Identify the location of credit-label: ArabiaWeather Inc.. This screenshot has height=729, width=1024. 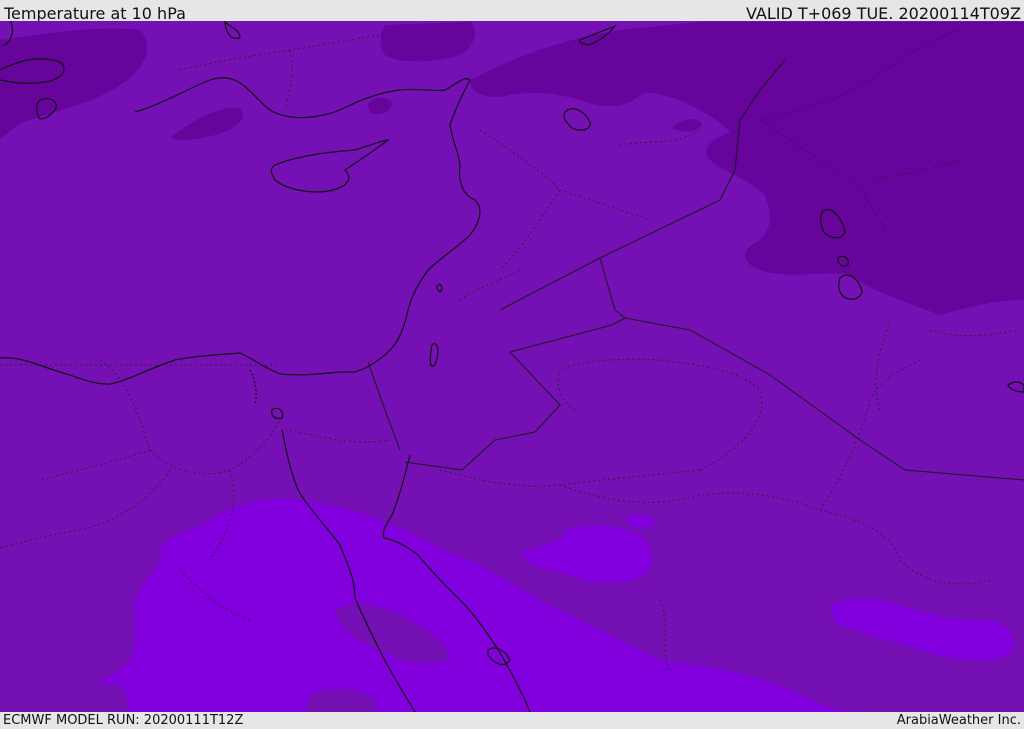
(958, 720).